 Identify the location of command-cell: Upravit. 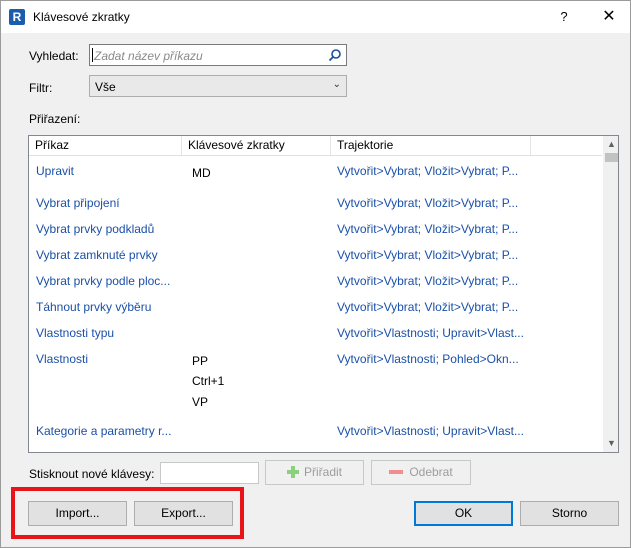
(55, 171).